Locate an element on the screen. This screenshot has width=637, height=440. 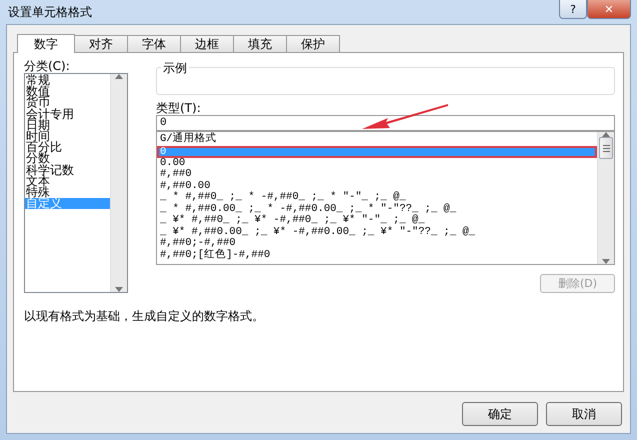
category-item: 科学记数 is located at coordinates (67, 170).